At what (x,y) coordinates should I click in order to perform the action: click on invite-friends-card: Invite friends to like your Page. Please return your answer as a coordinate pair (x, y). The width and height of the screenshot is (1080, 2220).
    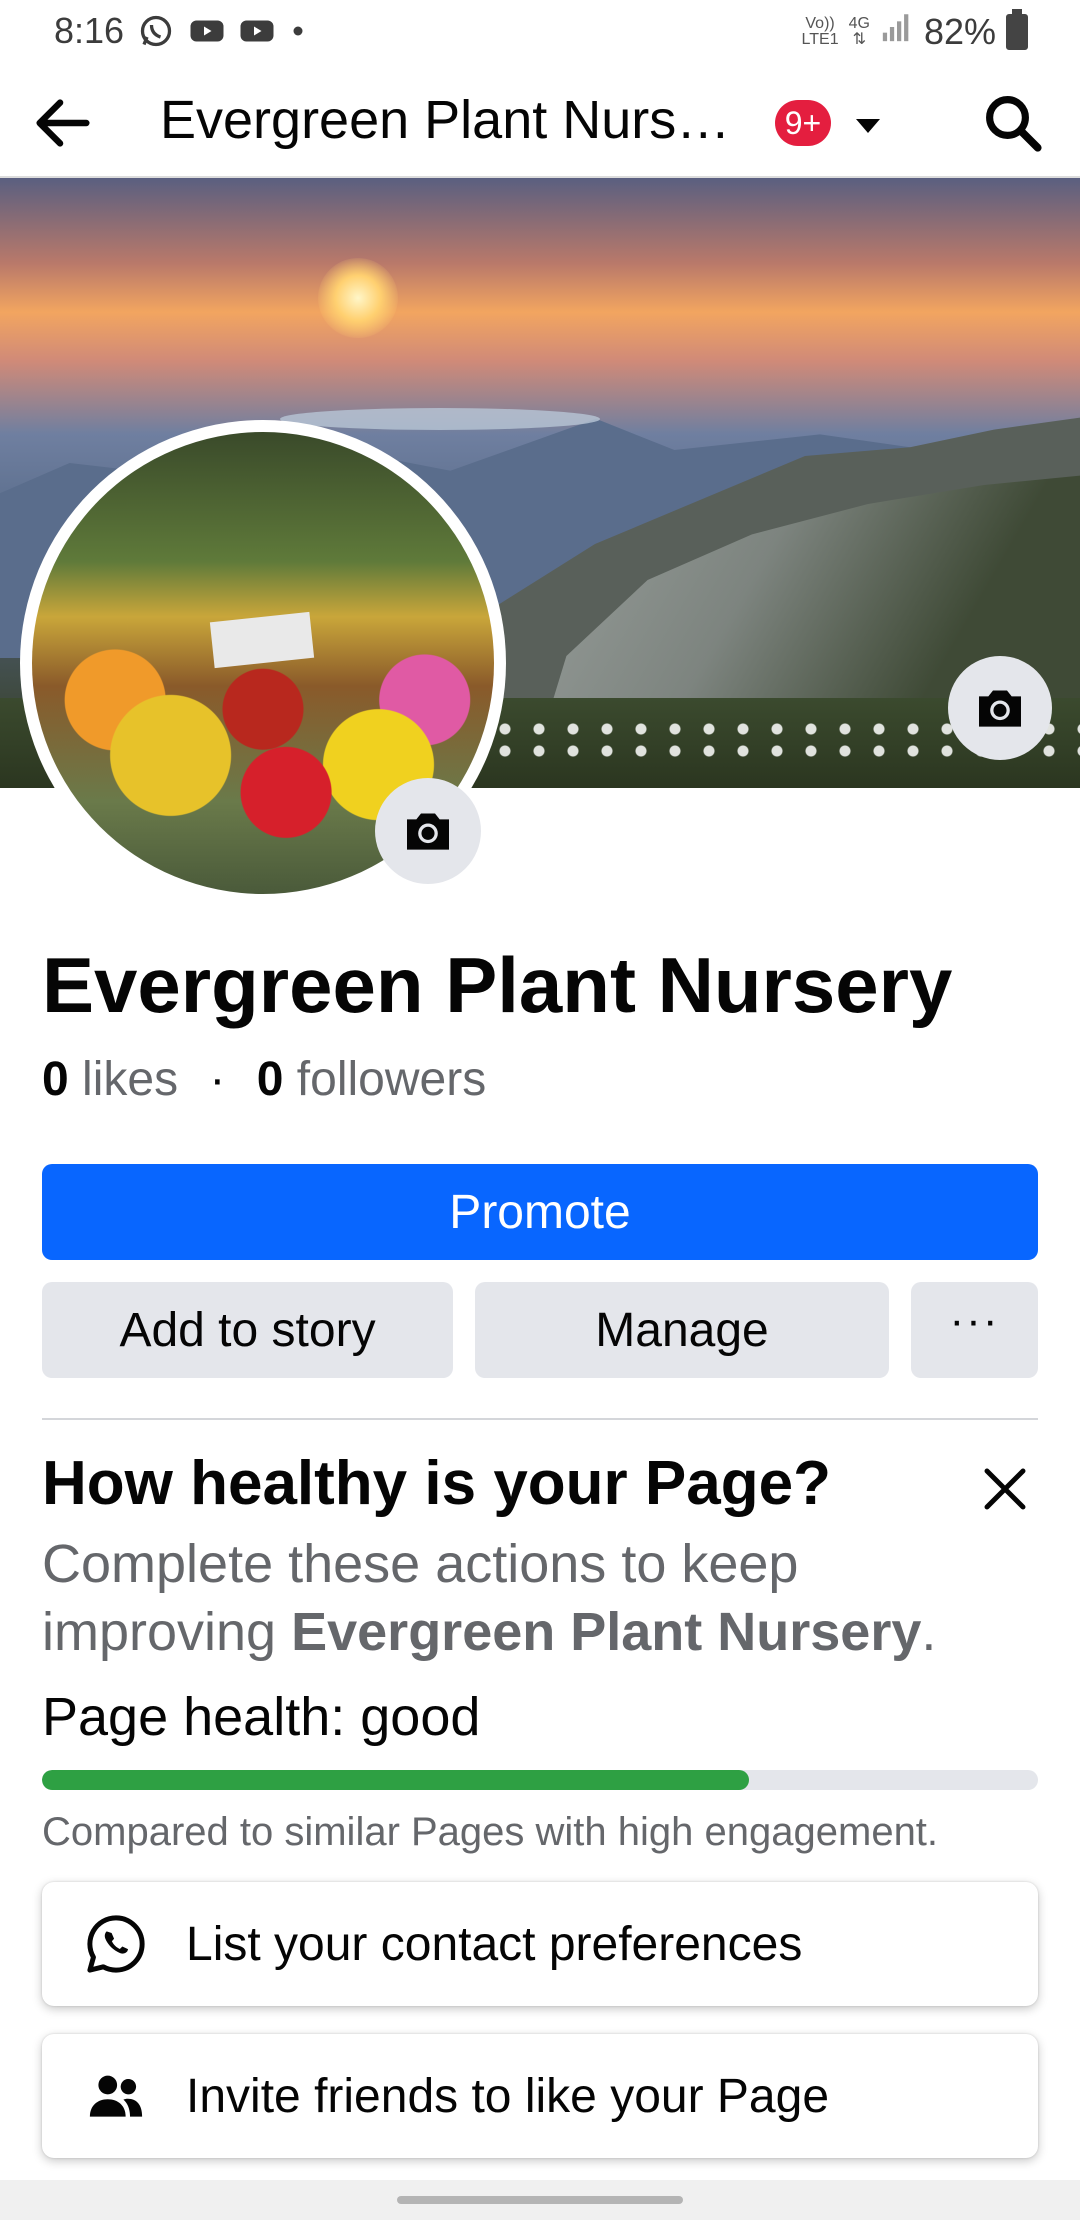
    Looking at the image, I should click on (540, 2096).